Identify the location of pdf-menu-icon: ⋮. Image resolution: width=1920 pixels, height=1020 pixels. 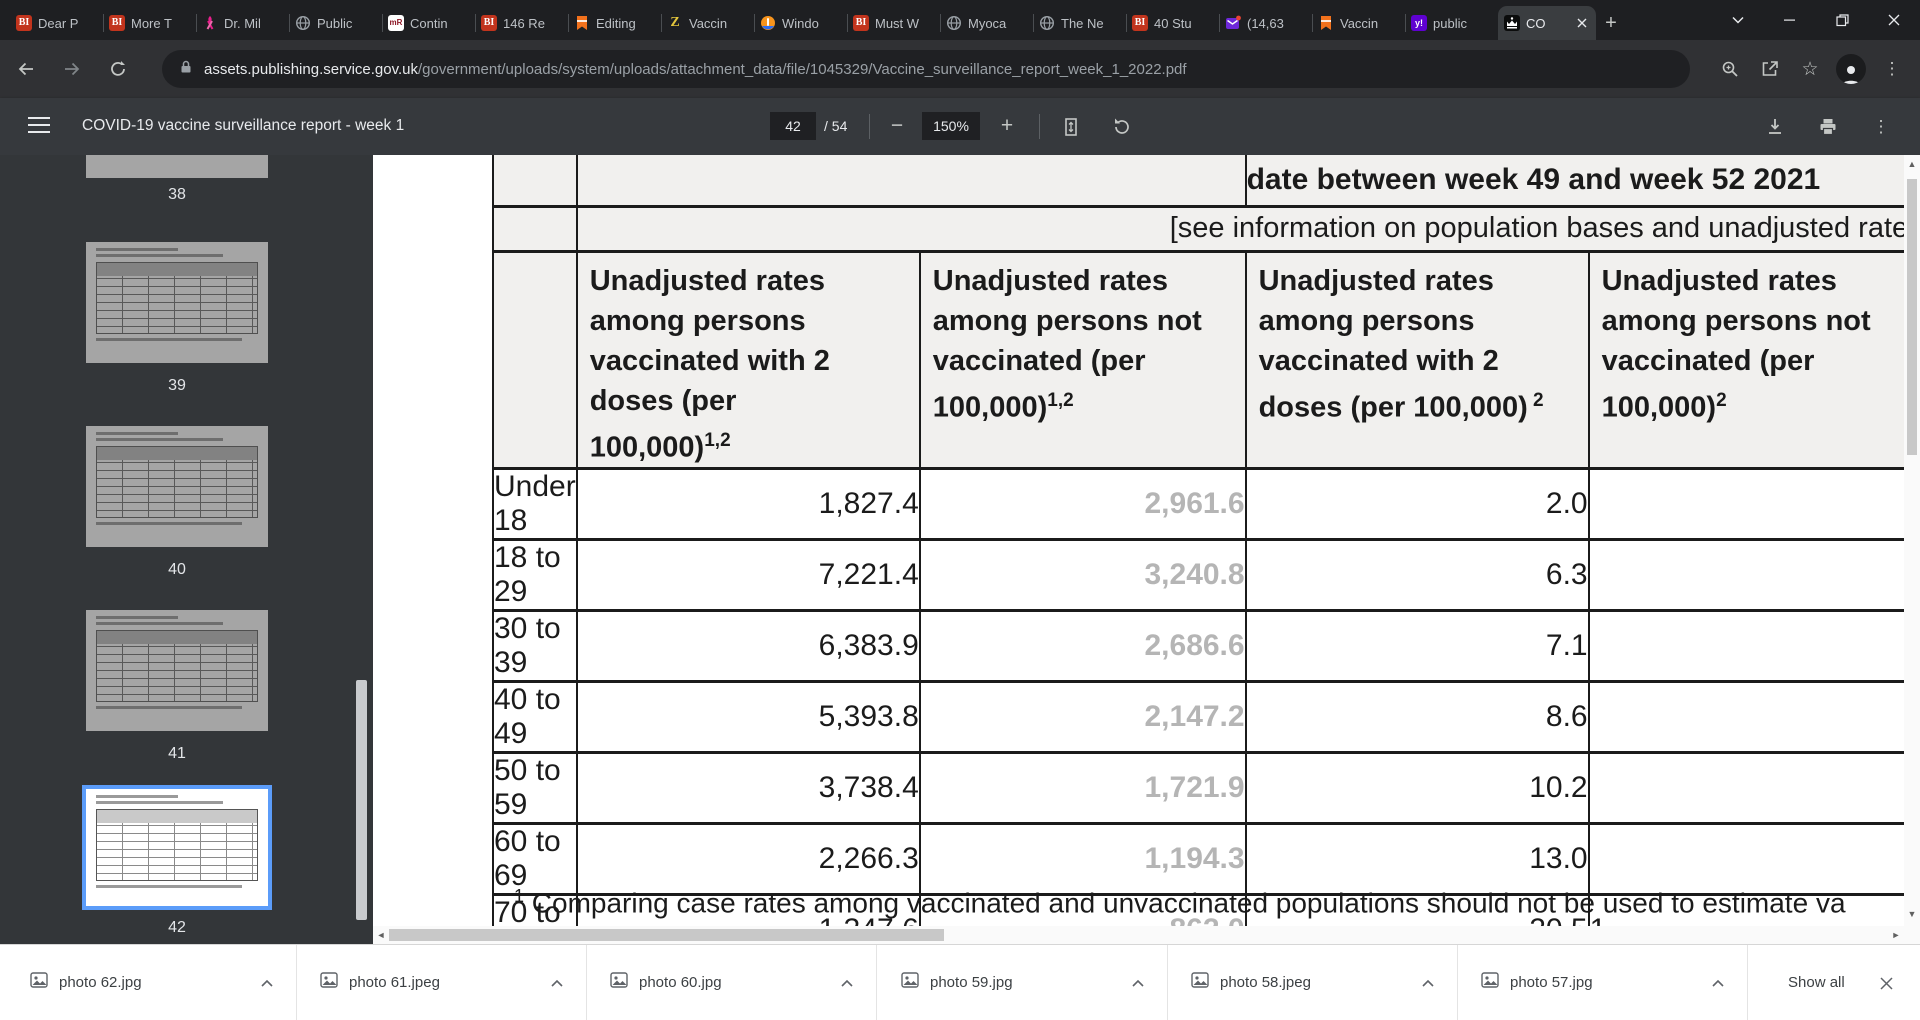
(1881, 127).